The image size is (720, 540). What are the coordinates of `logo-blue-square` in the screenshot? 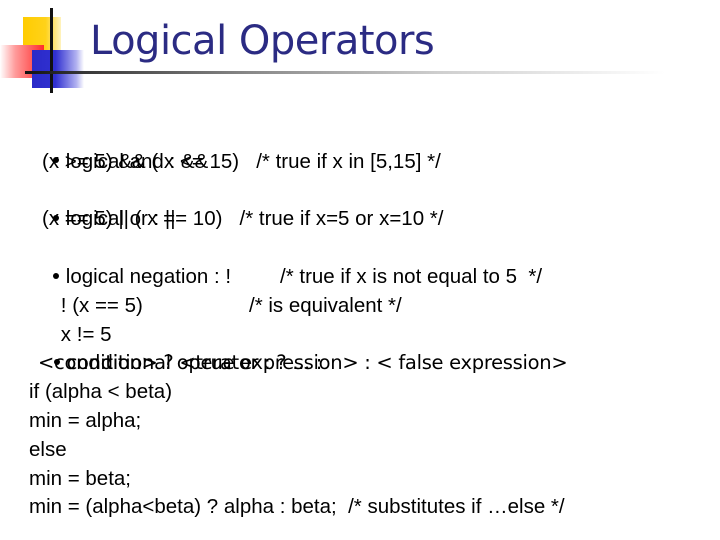 It's located at (58, 69).